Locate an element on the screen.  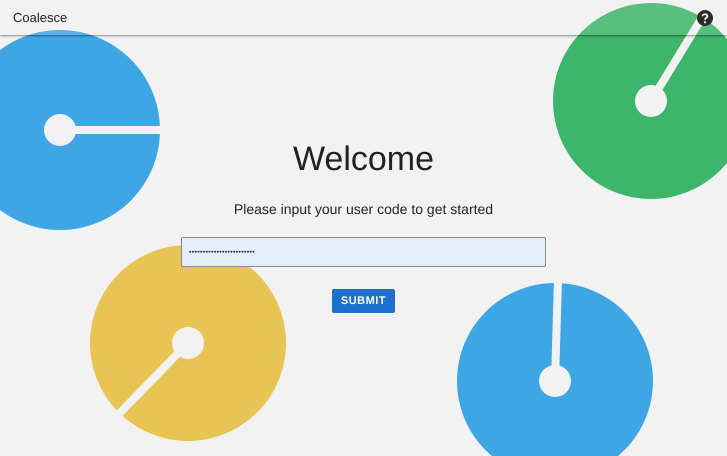
instruction-text: Please input your user code to get started is located at coordinates (364, 209).